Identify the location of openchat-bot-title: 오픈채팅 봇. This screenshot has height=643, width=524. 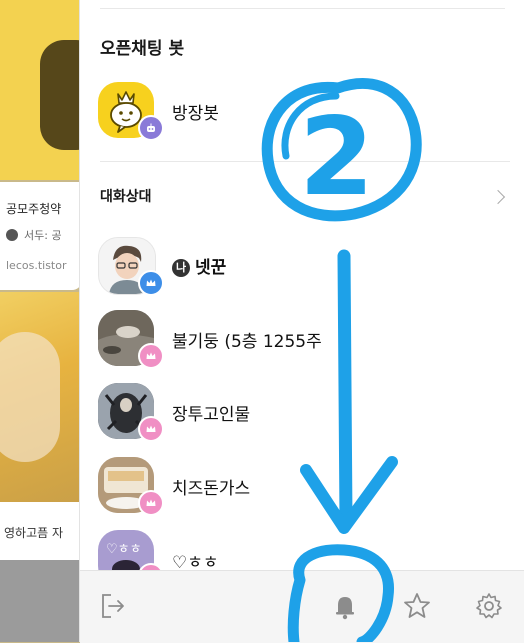
(142, 49).